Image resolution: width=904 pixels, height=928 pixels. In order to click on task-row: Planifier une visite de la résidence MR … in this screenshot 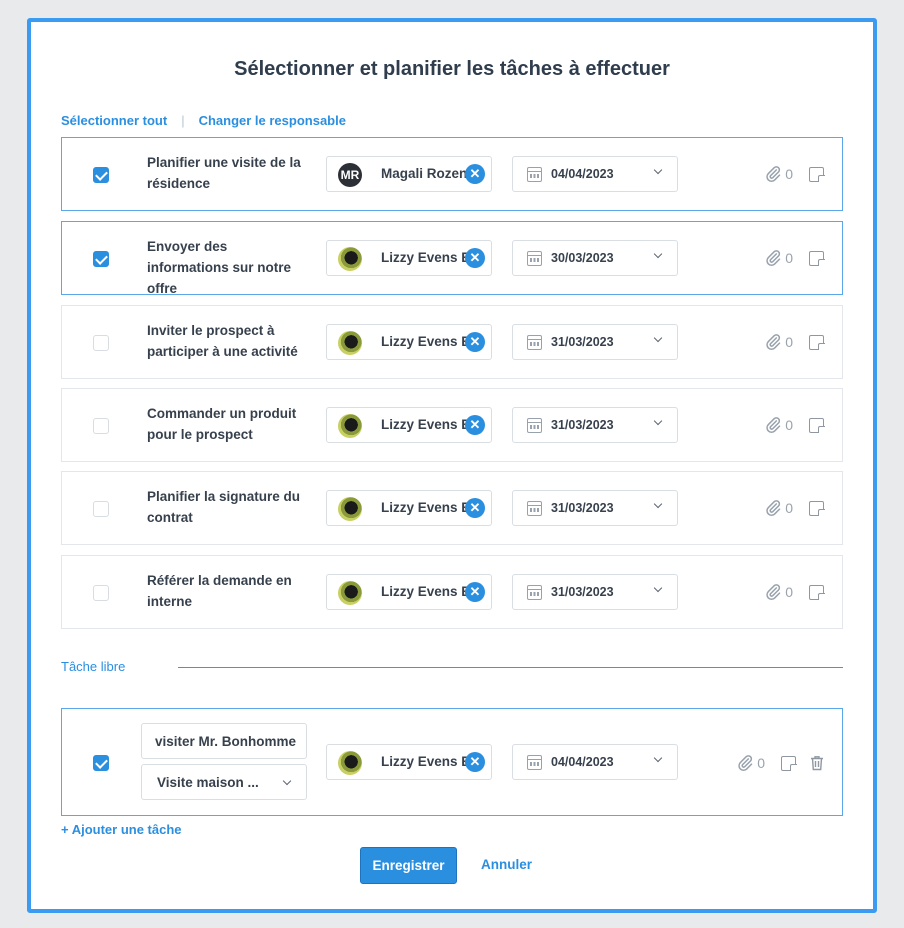, I will do `click(452, 174)`.